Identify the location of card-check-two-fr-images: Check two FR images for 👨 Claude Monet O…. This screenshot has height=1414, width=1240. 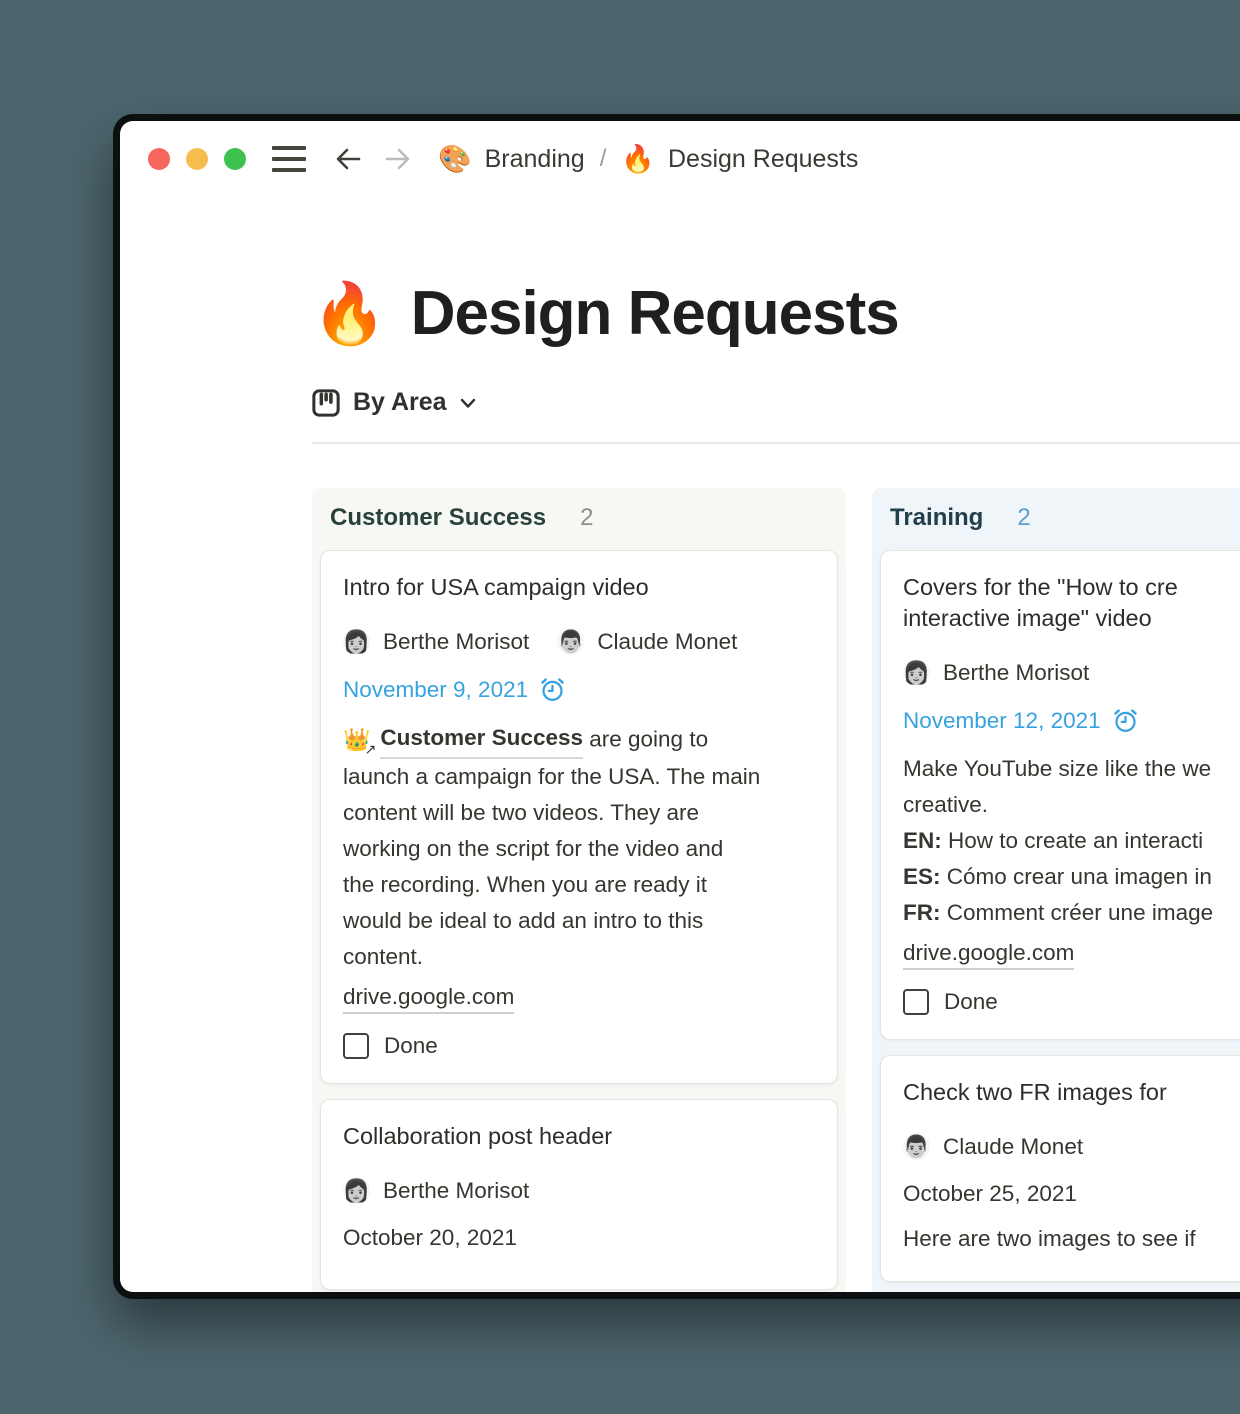
(1060, 1169).